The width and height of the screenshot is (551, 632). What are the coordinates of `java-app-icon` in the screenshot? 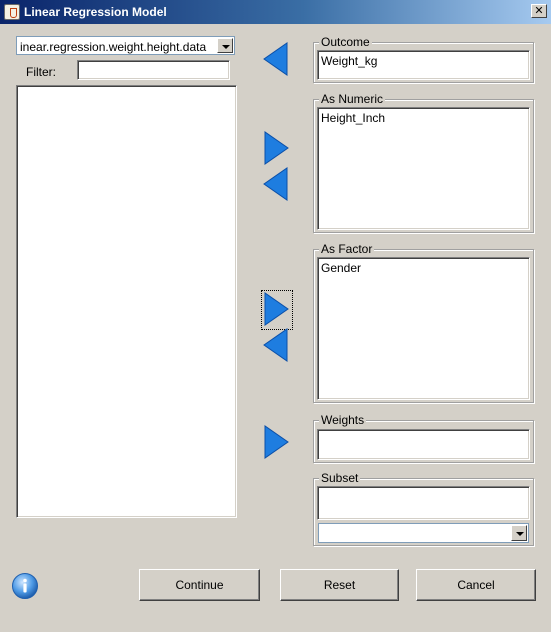 It's located at (12, 12).